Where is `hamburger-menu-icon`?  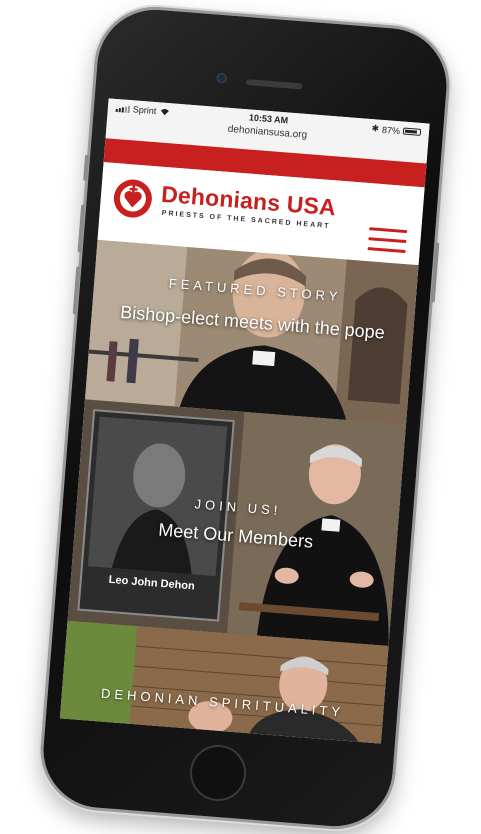
hamburger-menu-icon is located at coordinates (387, 240).